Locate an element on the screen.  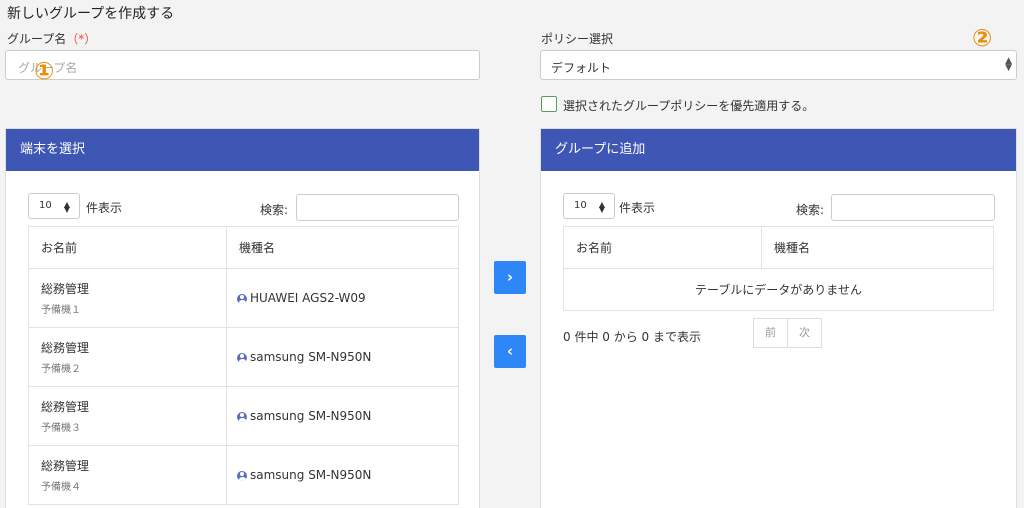
device-name-cell: 総務管理 予備機３ is located at coordinates (127, 416).